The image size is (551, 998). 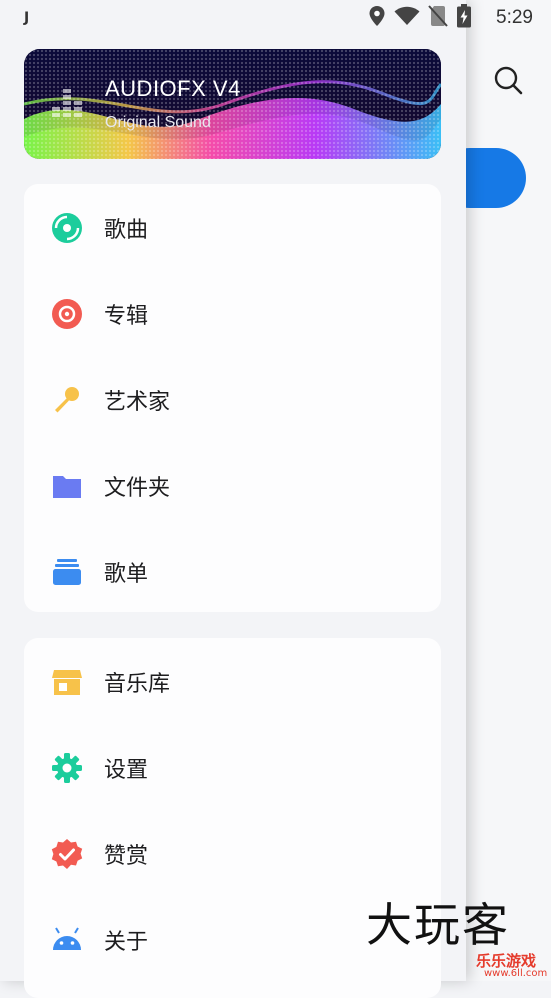 What do you see at coordinates (67, 572) in the screenshot?
I see `playlist-stack-icon` at bounding box center [67, 572].